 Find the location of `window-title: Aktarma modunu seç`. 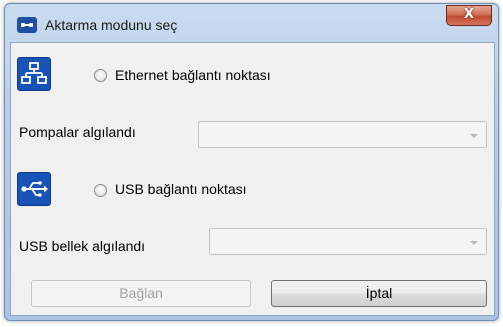

window-title: Aktarma modunu seç is located at coordinates (111, 25).